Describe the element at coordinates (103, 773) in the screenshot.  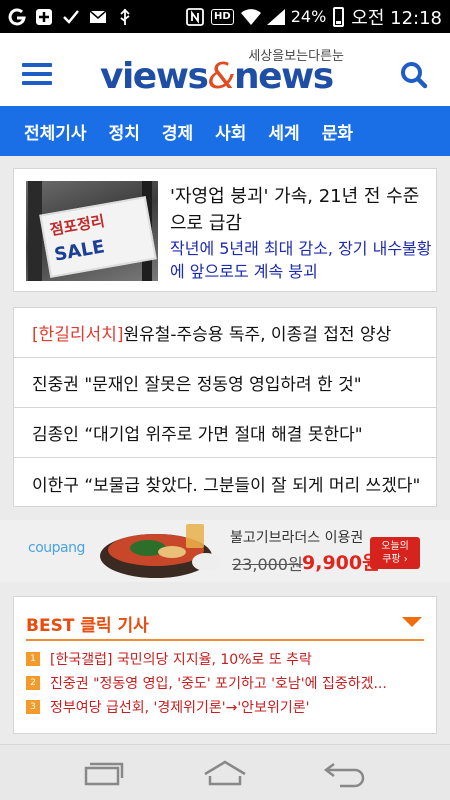
I see `recent-apps-icon` at that location.